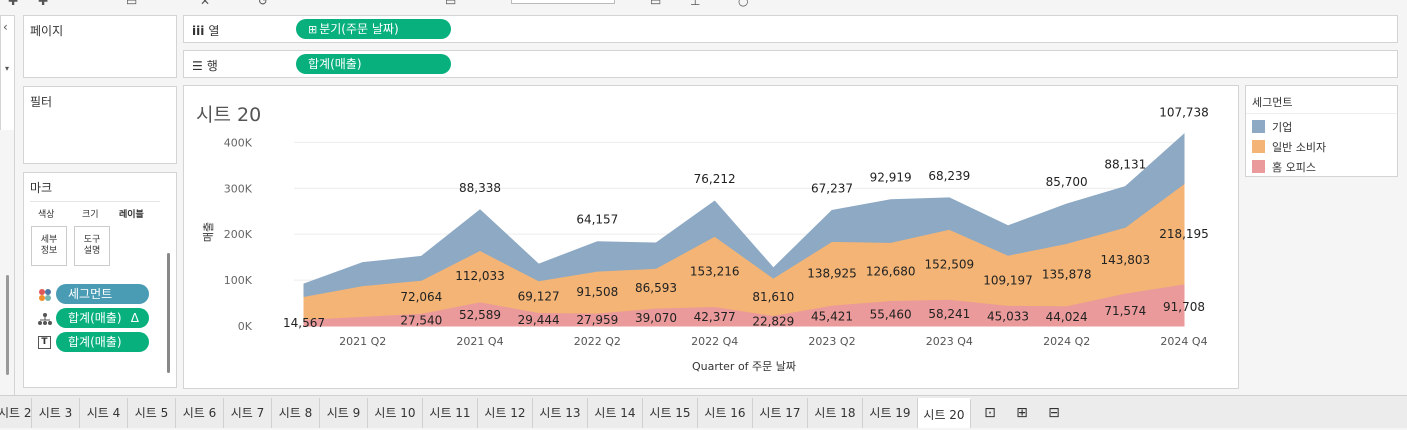  Describe the element at coordinates (505, 413) in the screenshot. I see `sheet-tab: 시트 12` at that location.